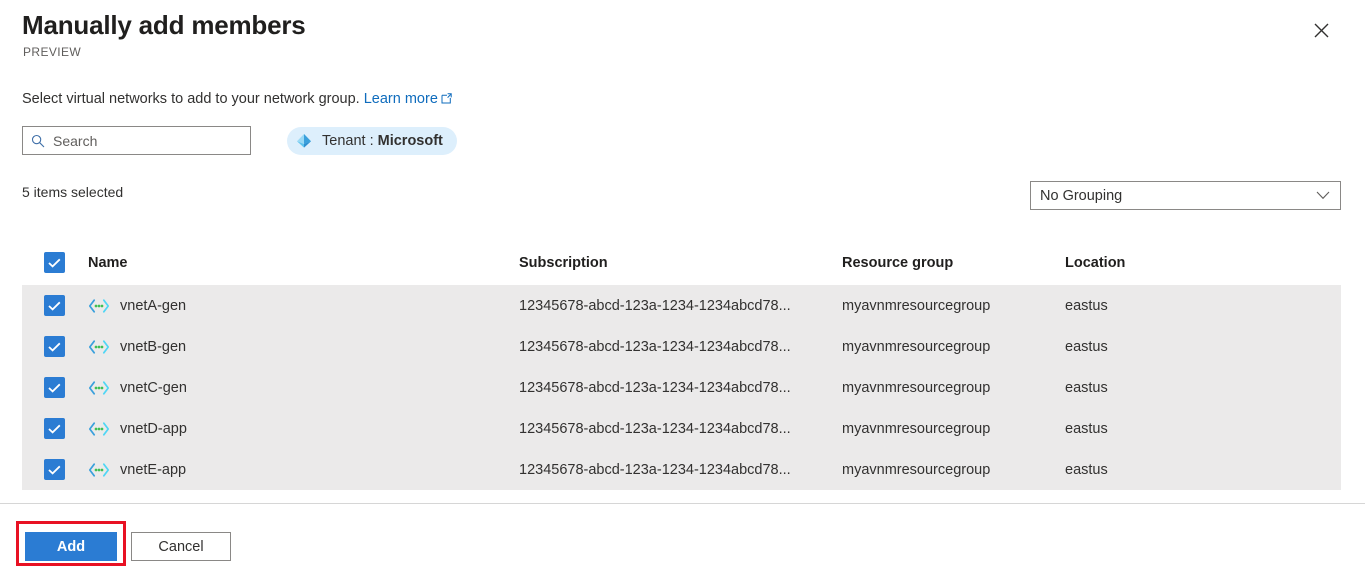 The width and height of the screenshot is (1365, 585). Describe the element at coordinates (1185, 195) in the screenshot. I see `grouping-dropdown: No Grouping` at that location.